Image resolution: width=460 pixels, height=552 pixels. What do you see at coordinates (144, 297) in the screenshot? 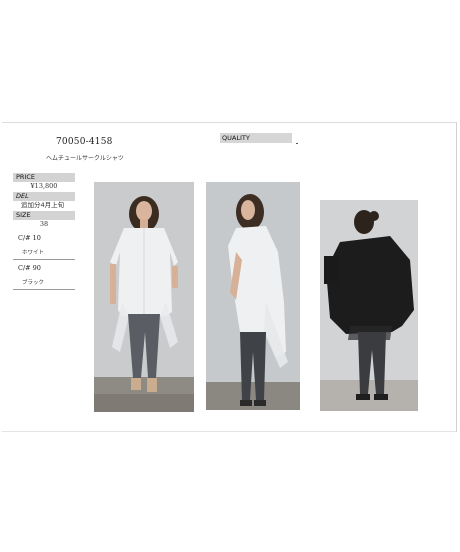
I see `photo-white-shirt-front` at bounding box center [144, 297].